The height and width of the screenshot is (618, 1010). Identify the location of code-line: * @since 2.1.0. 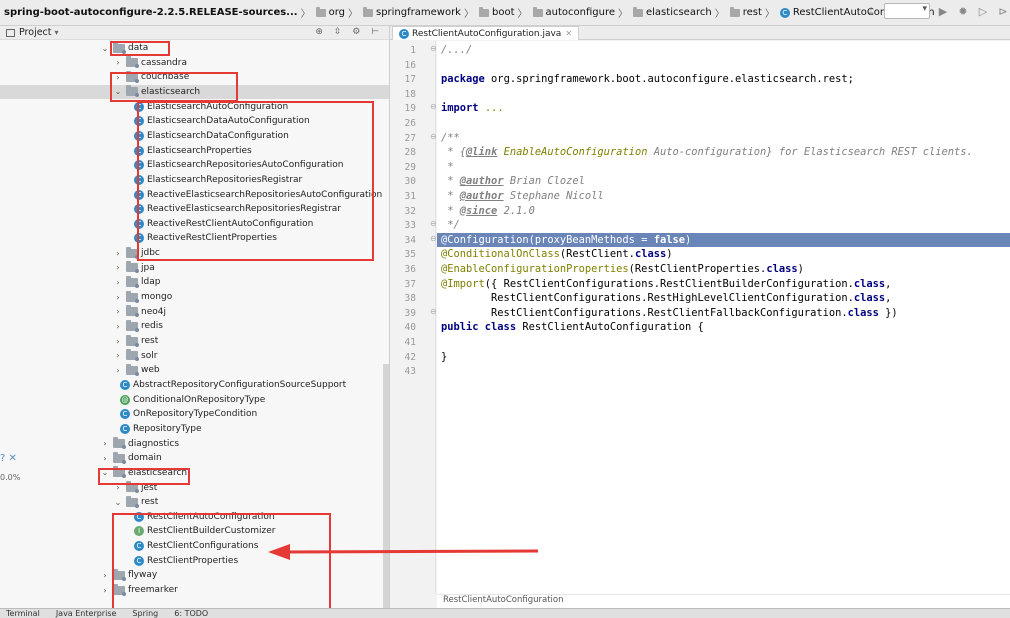
(488, 211).